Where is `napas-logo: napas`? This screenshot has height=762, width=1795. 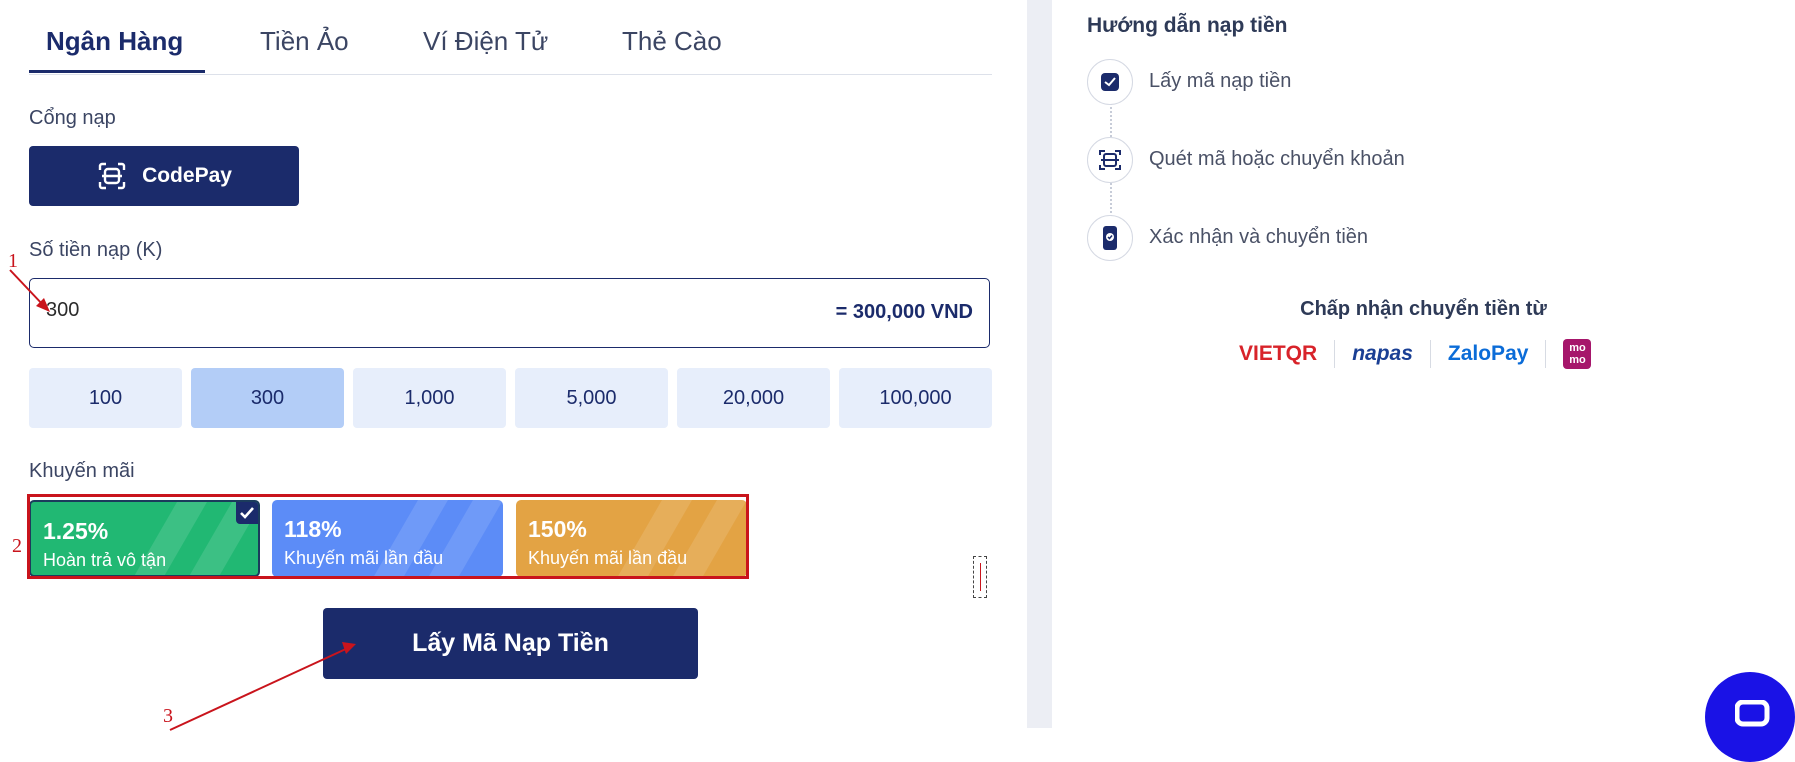
napas-logo: napas is located at coordinates (1383, 354).